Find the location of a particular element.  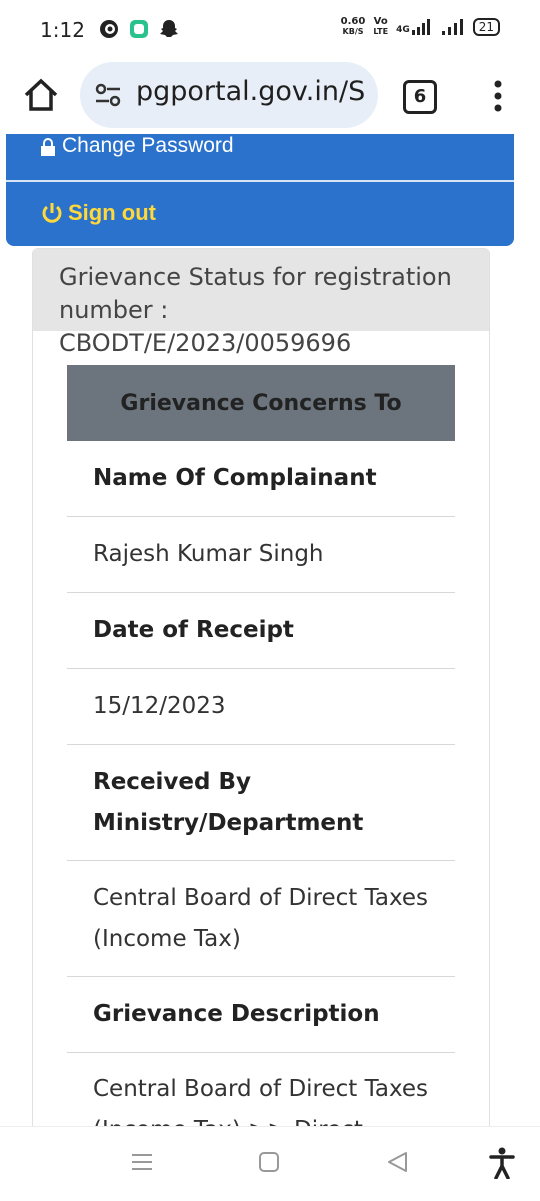

more-vert-icon is located at coordinates (498, 96).